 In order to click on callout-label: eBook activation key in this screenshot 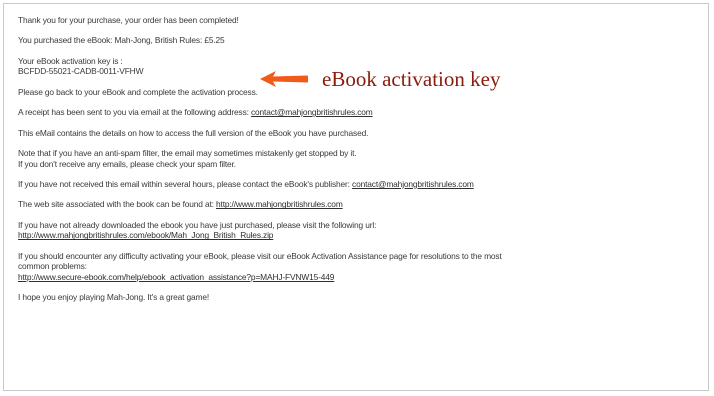, I will do `click(411, 78)`.